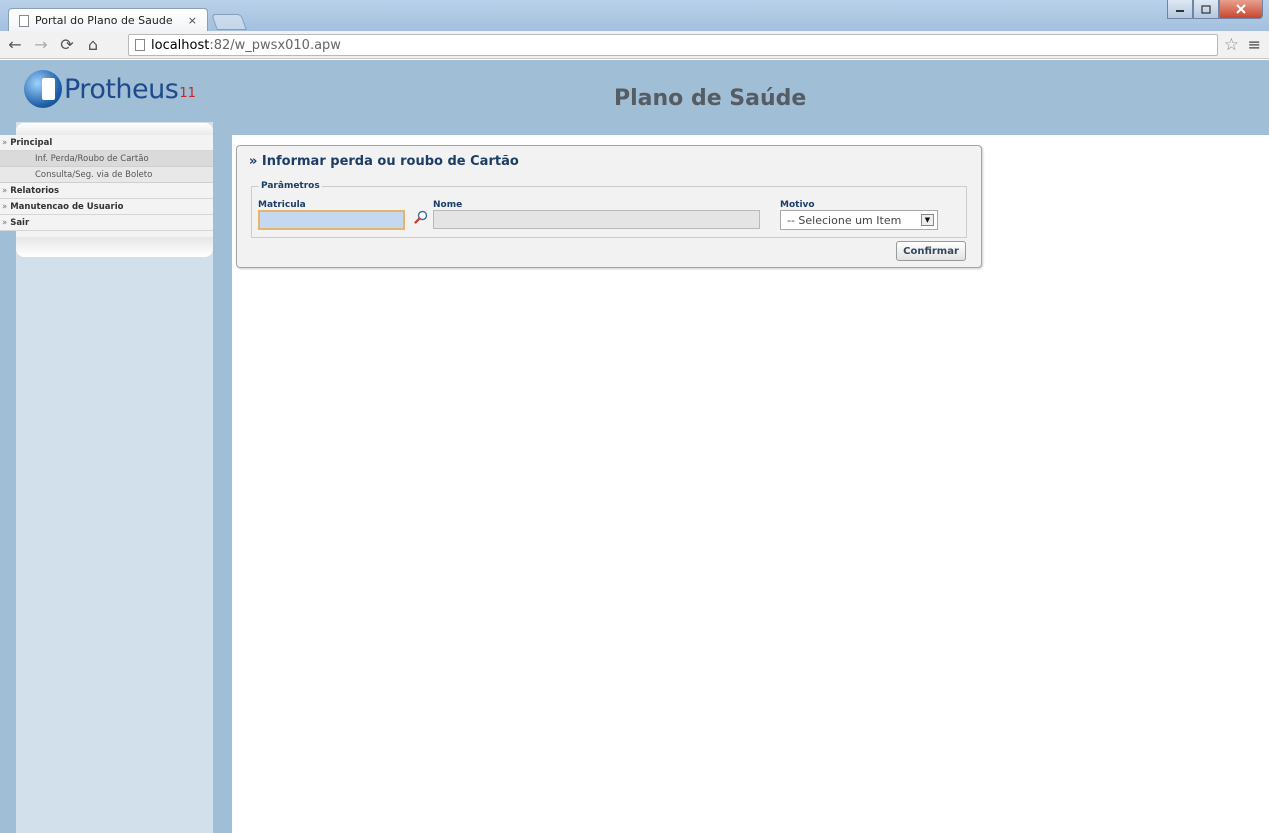 This screenshot has width=1269, height=833. Describe the element at coordinates (106, 143) in the screenshot. I see `sidebar-item-principal: » Principal` at that location.